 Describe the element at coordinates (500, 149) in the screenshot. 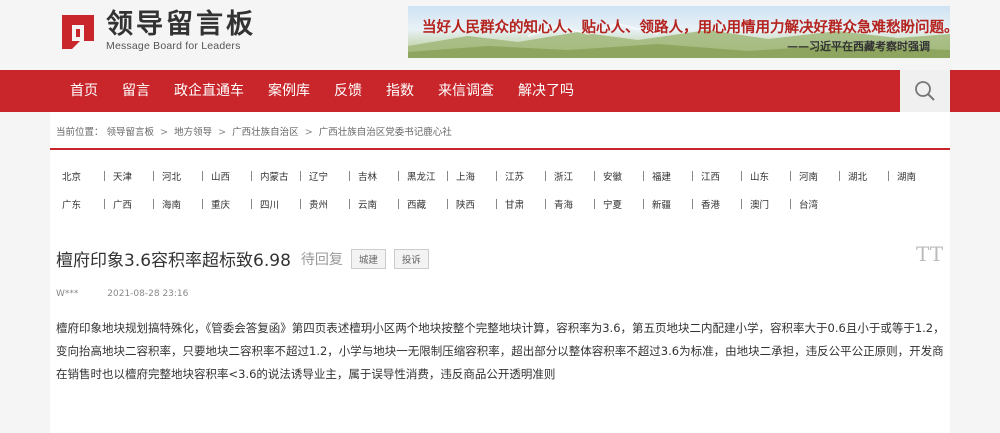

I see `red-divider` at that location.